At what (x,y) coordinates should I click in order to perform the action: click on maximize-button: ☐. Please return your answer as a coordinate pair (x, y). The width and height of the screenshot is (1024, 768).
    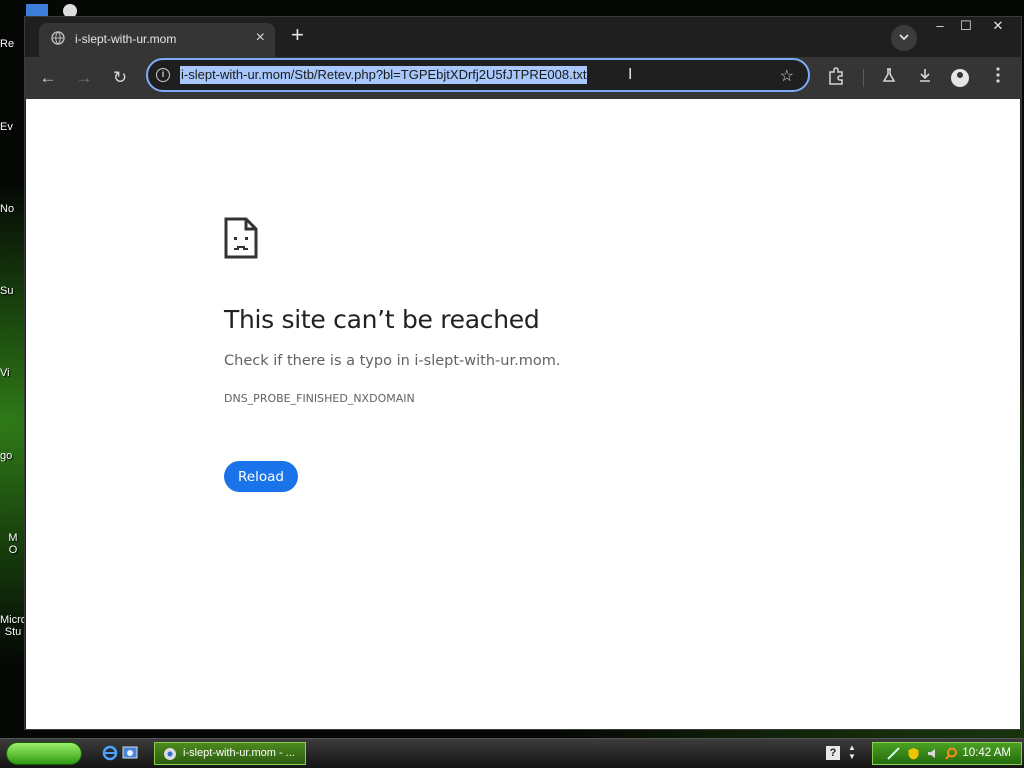
    Looking at the image, I should click on (966, 26).